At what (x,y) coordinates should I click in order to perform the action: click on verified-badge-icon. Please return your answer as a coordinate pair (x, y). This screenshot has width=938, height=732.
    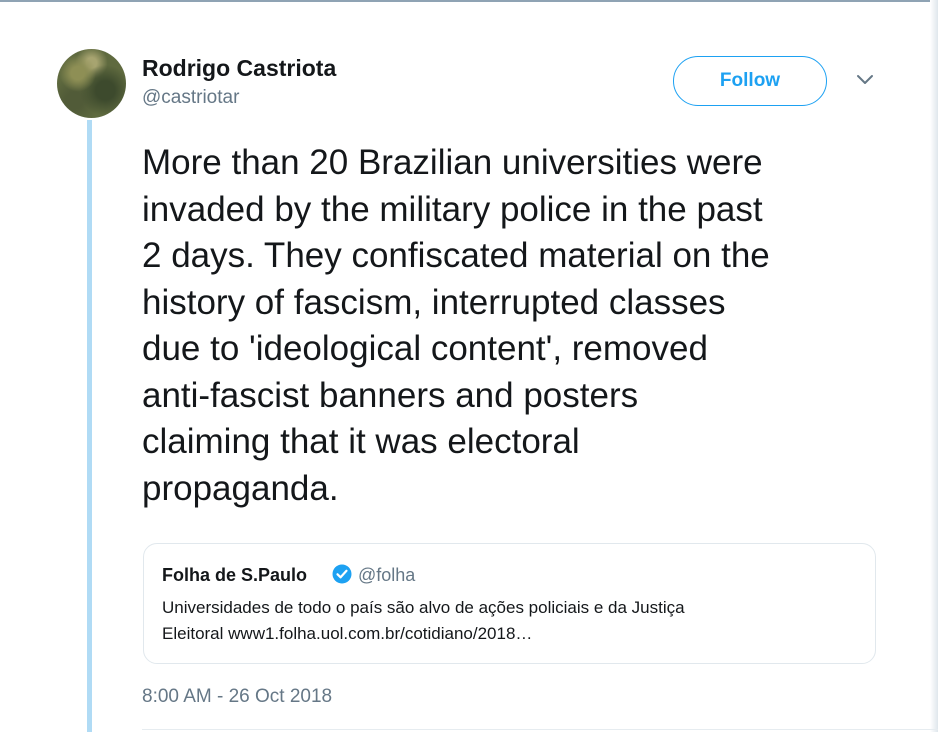
    Looking at the image, I should click on (342, 574).